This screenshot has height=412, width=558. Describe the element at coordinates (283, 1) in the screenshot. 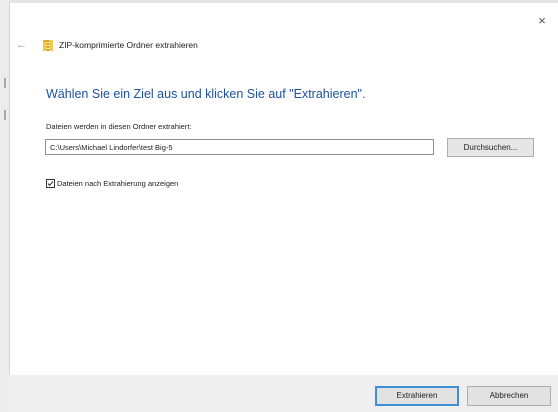

I see `window-top-edge` at that location.